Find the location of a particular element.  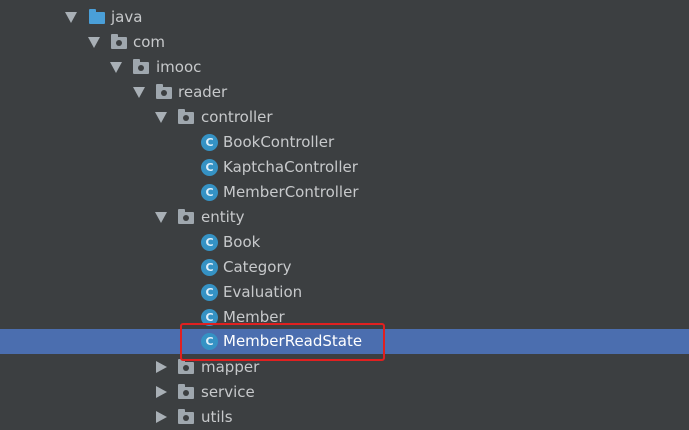

tree-node-book: C Book is located at coordinates (344, 242).